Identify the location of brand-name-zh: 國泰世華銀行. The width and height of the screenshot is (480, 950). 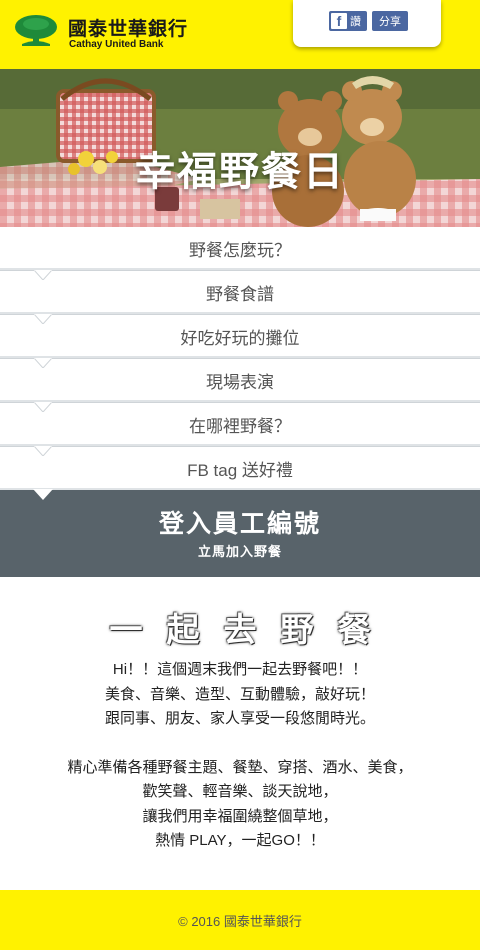
(128, 29).